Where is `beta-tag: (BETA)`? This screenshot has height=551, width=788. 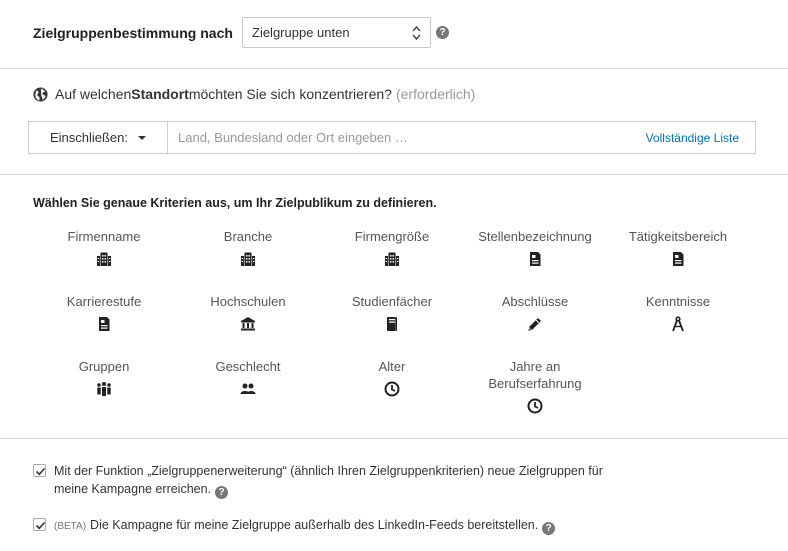 beta-tag: (BETA) is located at coordinates (70, 526).